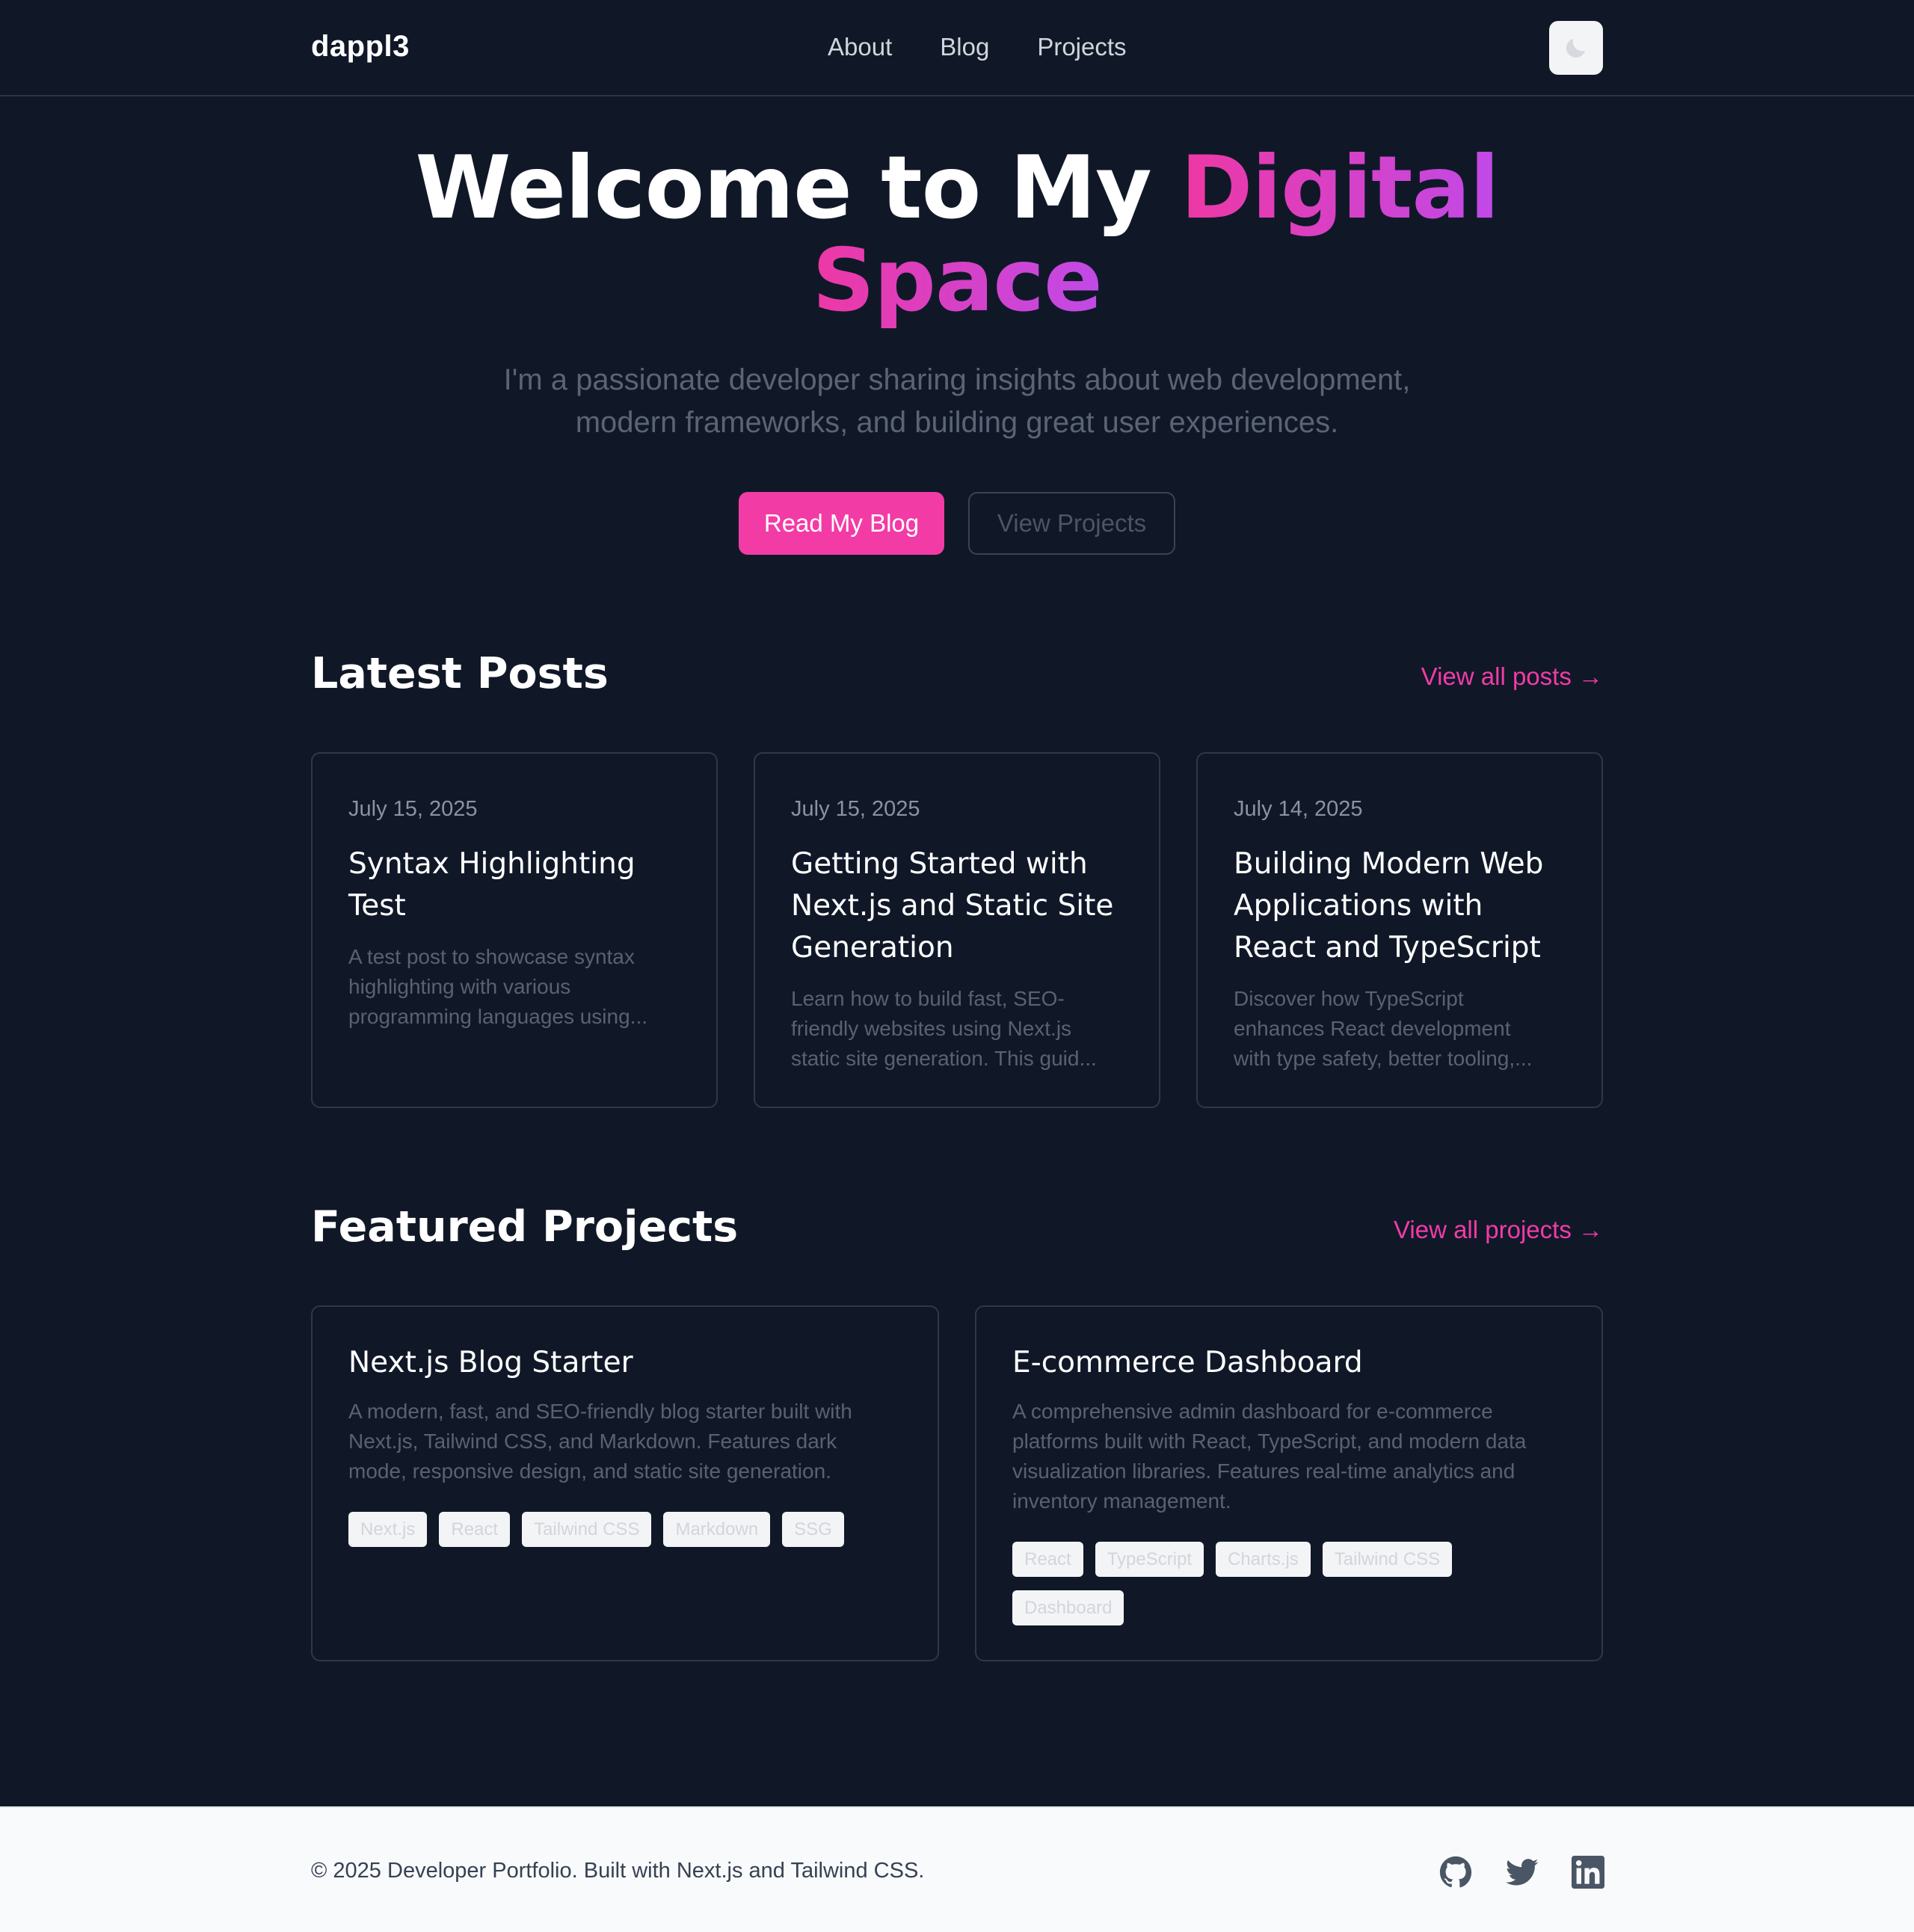 Image resolution: width=1914 pixels, height=1932 pixels. I want to click on tech-tag: TypeScript, so click(1149, 1559).